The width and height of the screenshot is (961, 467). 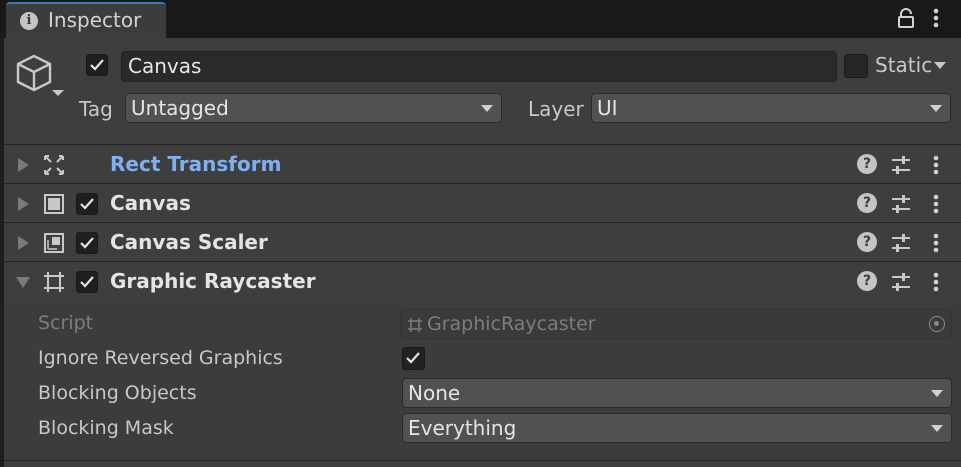 I want to click on static-checkbox, so click(x=856, y=66).